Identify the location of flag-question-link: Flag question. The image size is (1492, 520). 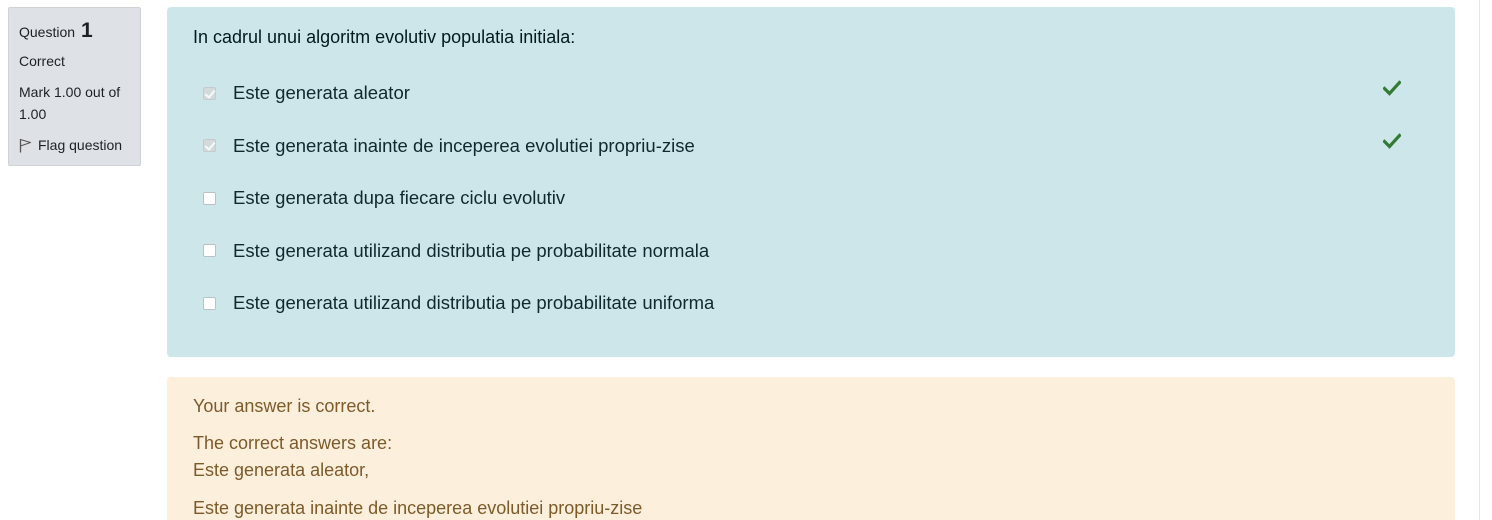
(74, 145).